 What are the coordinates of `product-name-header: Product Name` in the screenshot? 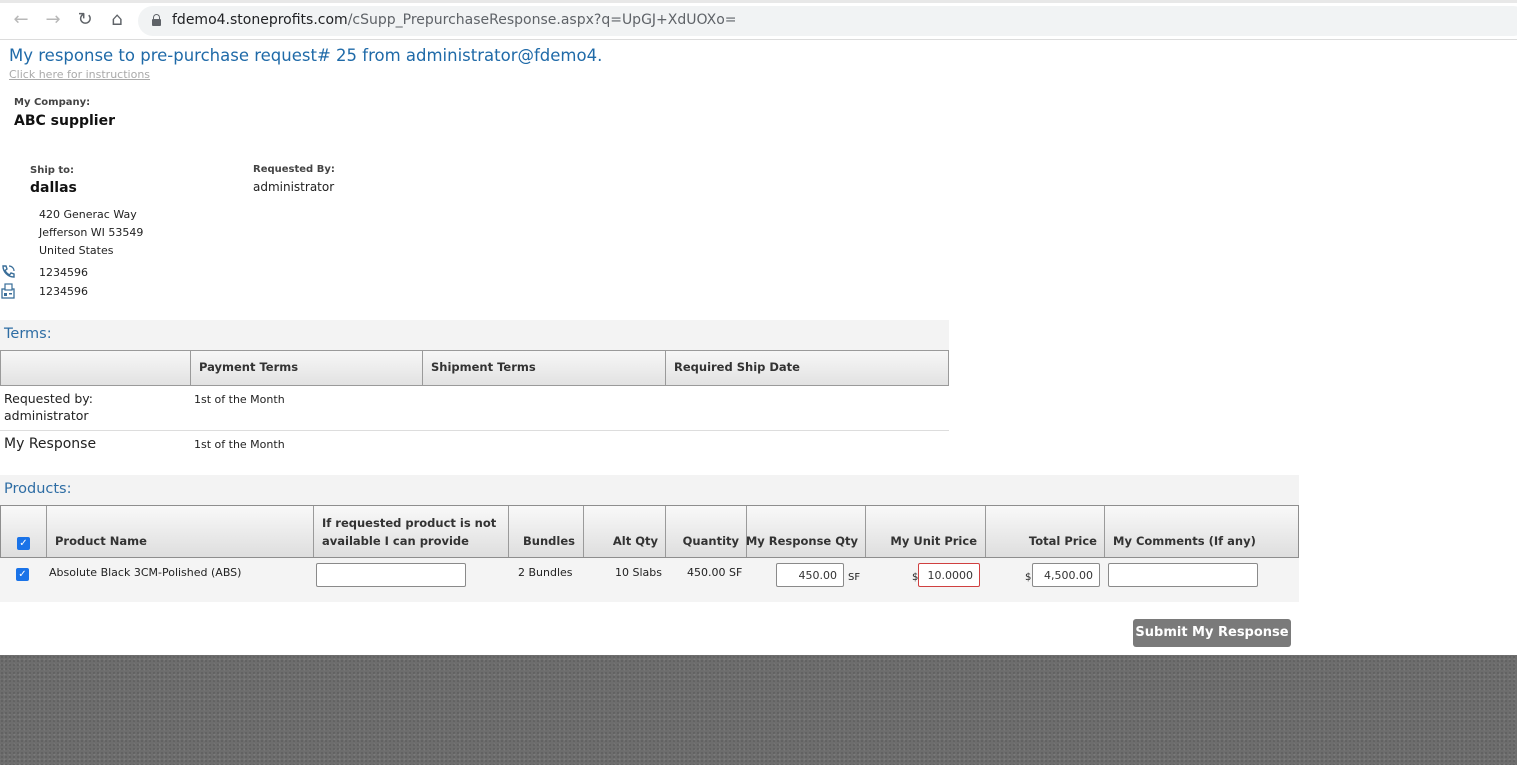 It's located at (179, 531).